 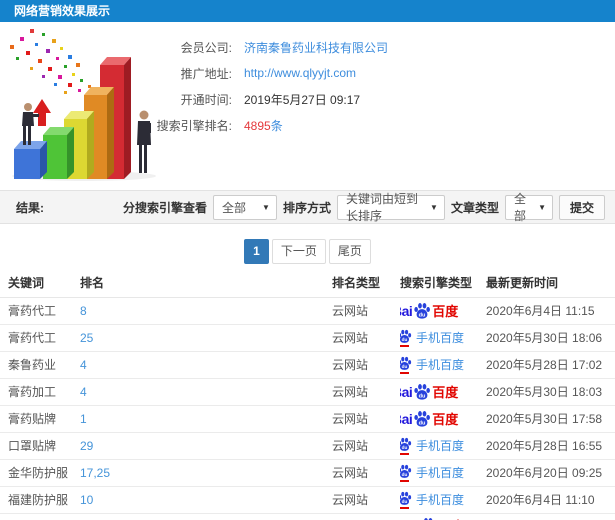 I want to click on article-type-select: 全部 ▼, so click(x=528, y=207).